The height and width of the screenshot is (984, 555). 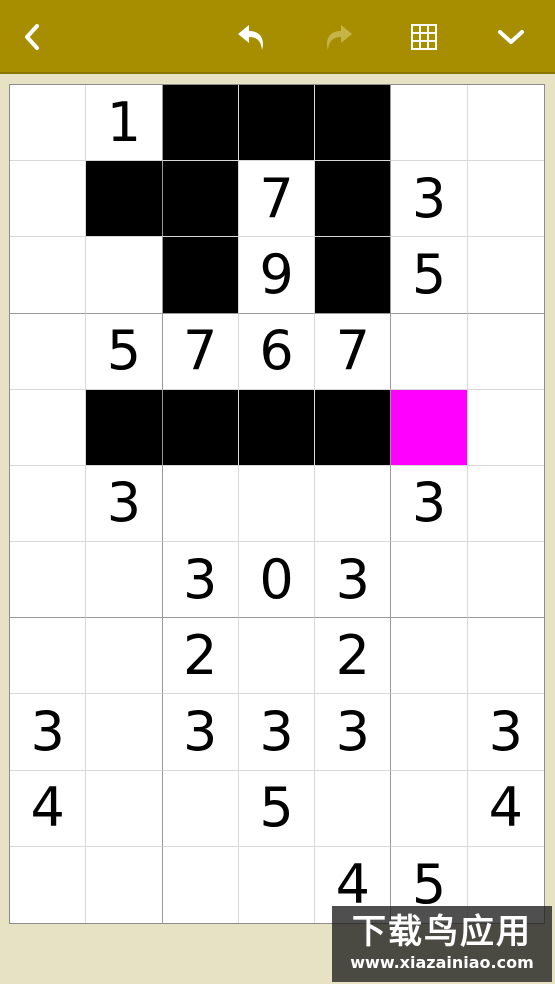 What do you see at coordinates (429, 427) in the screenshot?
I see `selected-cell` at bounding box center [429, 427].